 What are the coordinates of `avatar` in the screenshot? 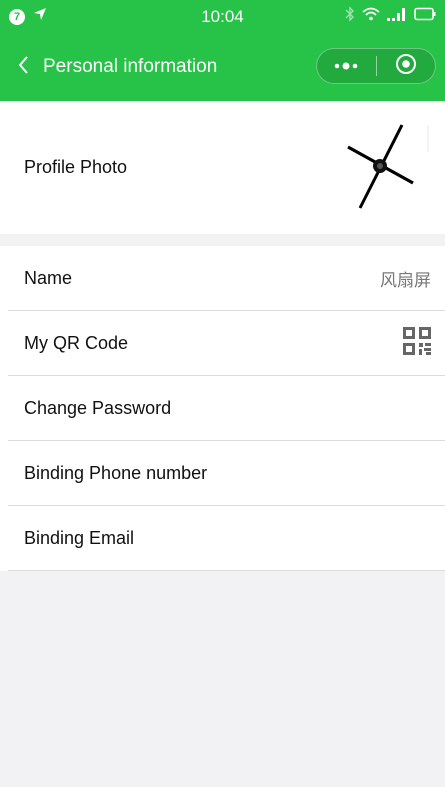 It's located at (381, 167).